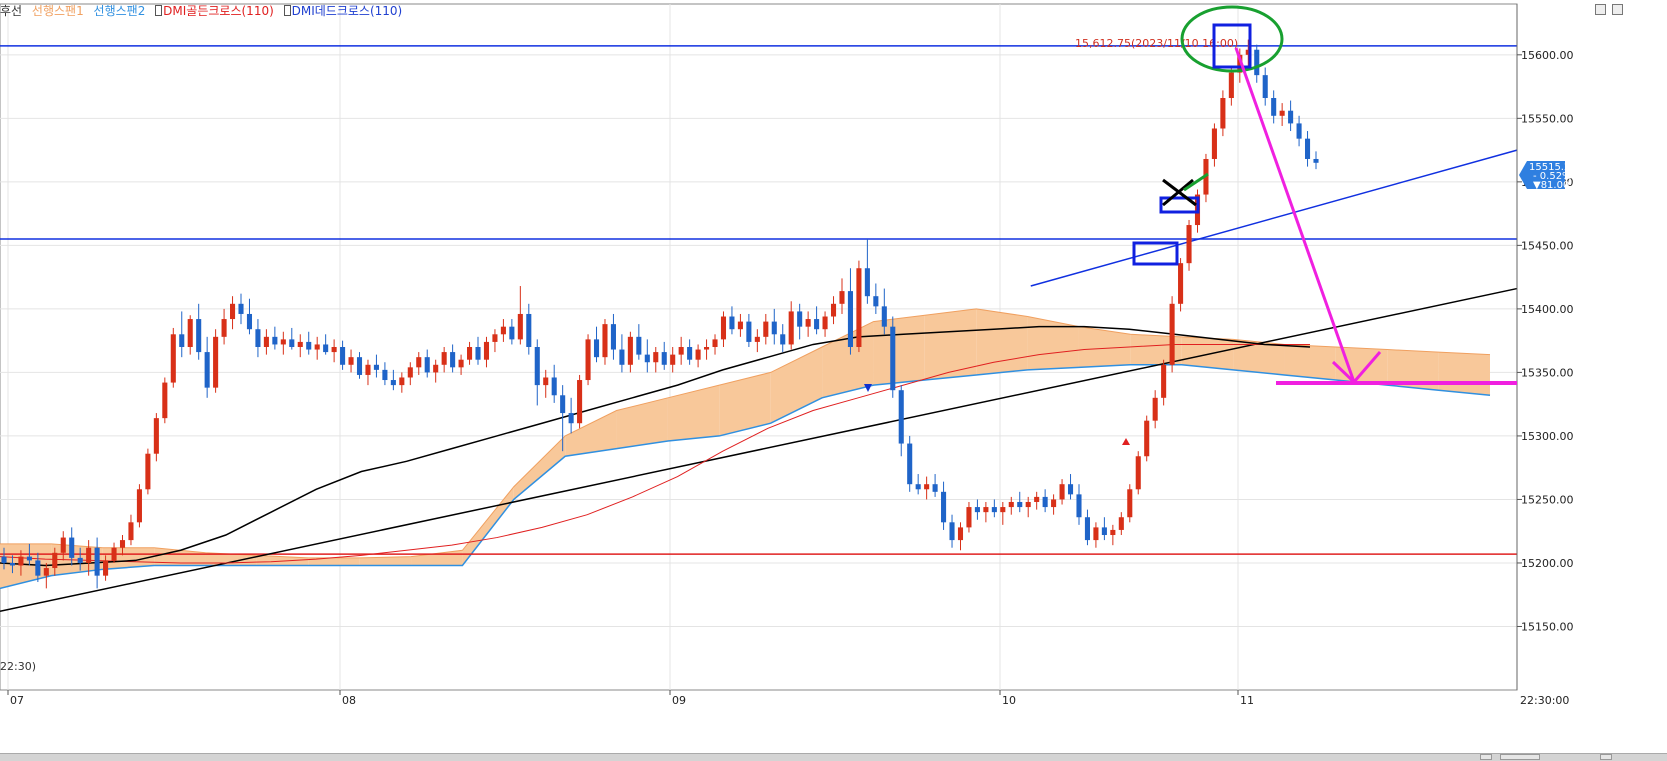  Describe the element at coordinates (1609, 9) in the screenshot. I see `window-buttons` at that location.